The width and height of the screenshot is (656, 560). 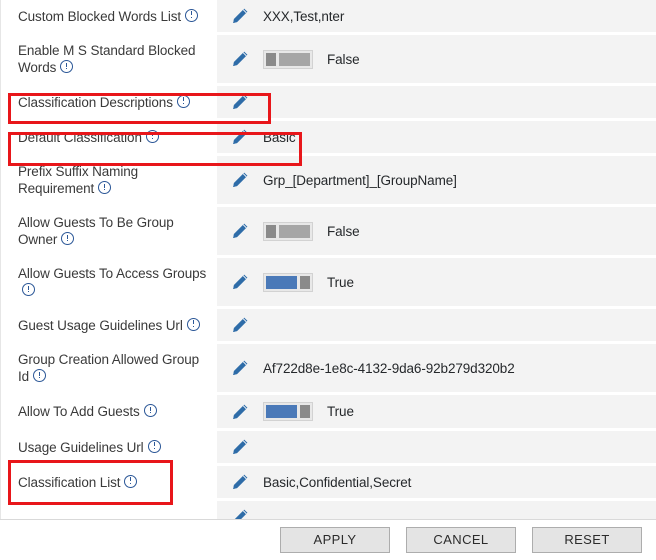 What do you see at coordinates (436, 282) in the screenshot?
I see `setting-value-cell-allow-guests-to-access-groups: True` at bounding box center [436, 282].